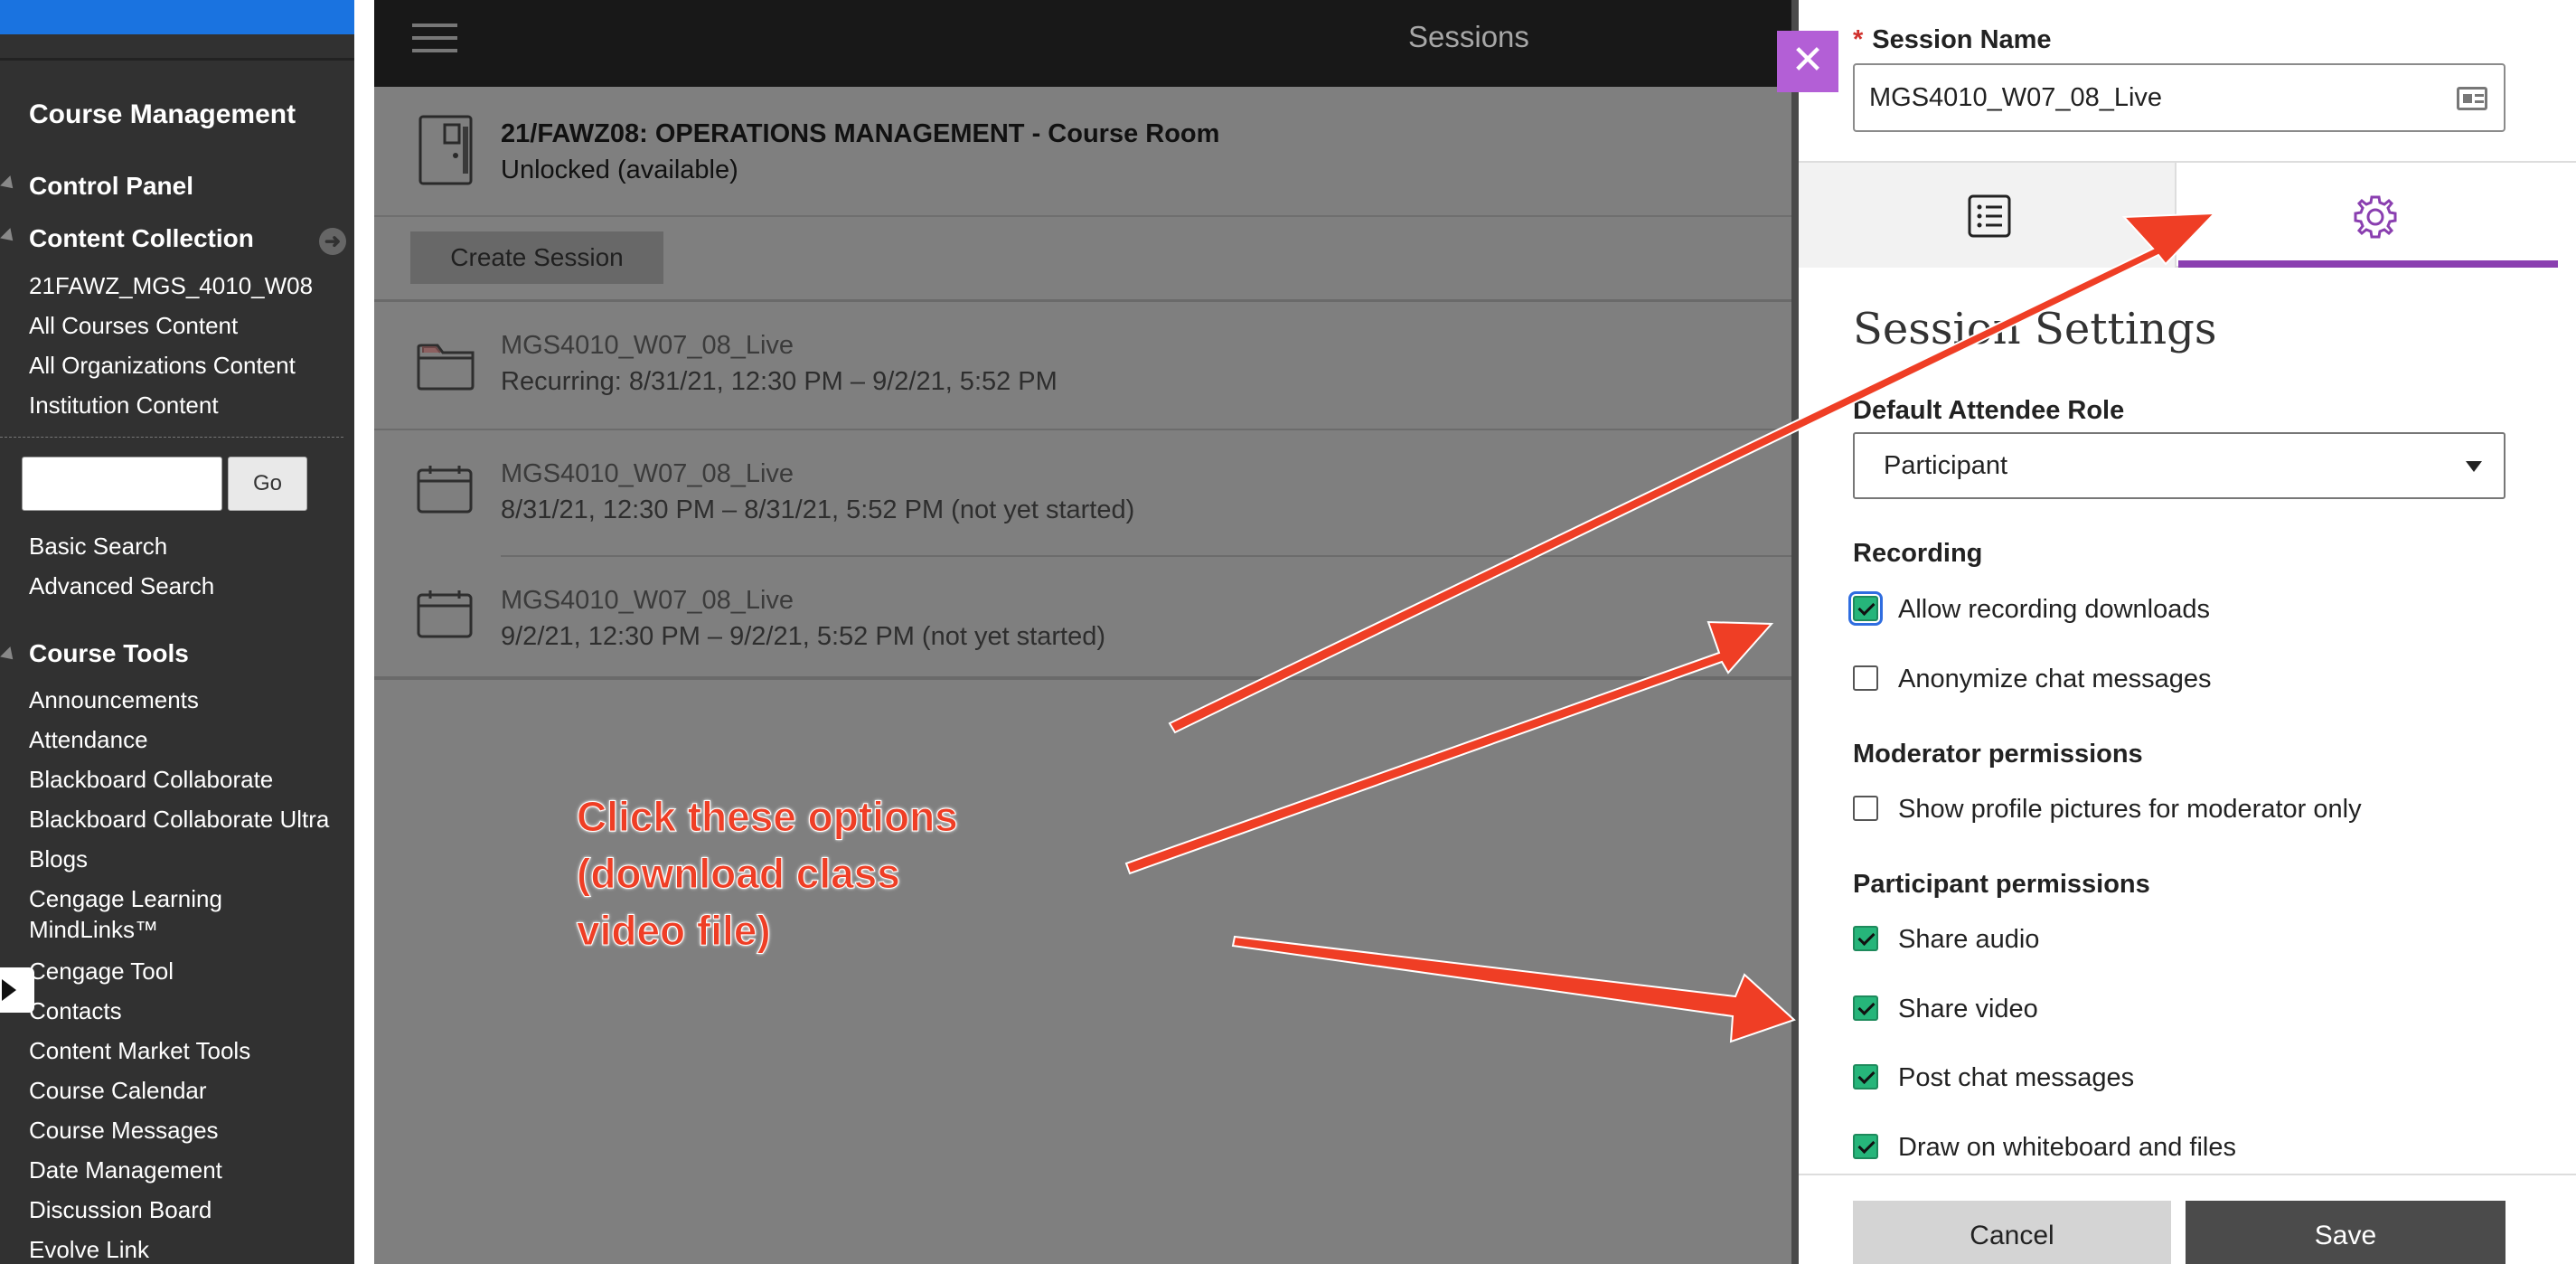  I want to click on menu-separator, so click(171, 437).